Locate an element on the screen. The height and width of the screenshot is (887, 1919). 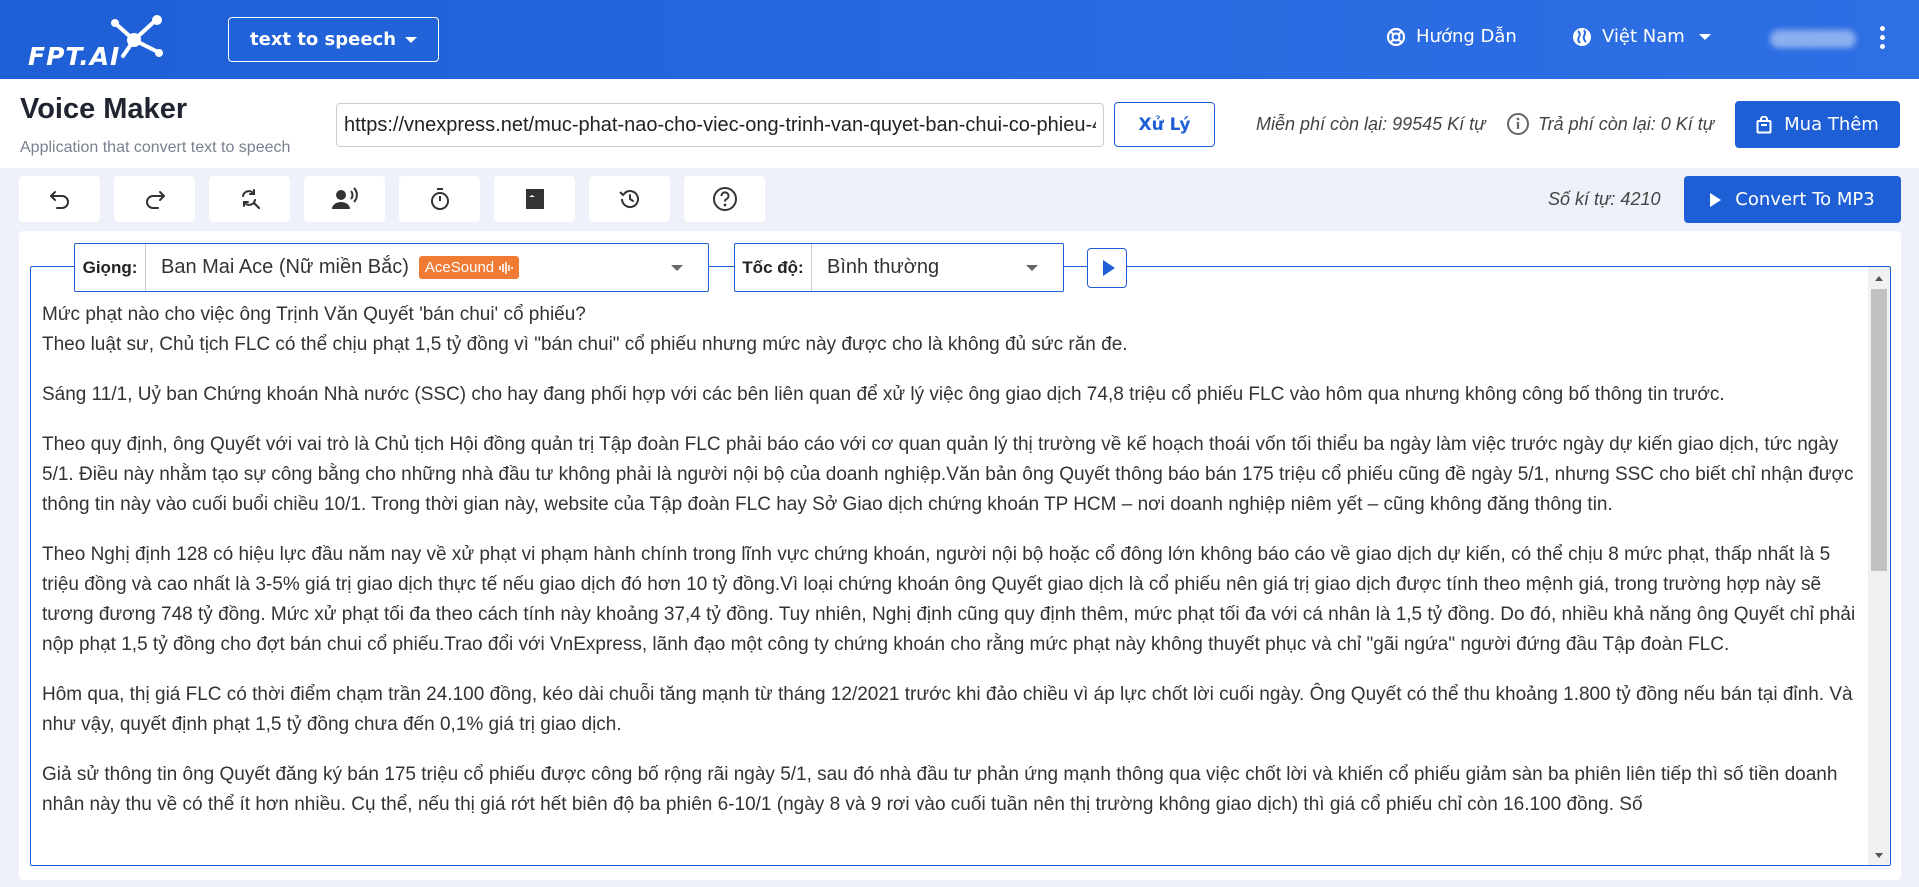
product-select: text to speech is located at coordinates (333, 39).